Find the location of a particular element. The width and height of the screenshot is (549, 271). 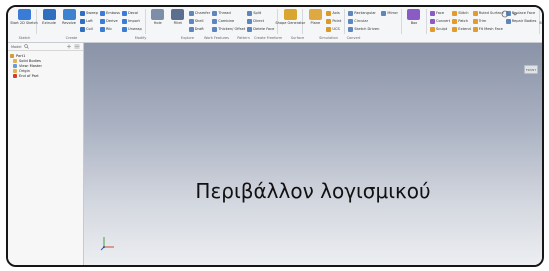

trim-button: Trim is located at coordinates (488, 21).